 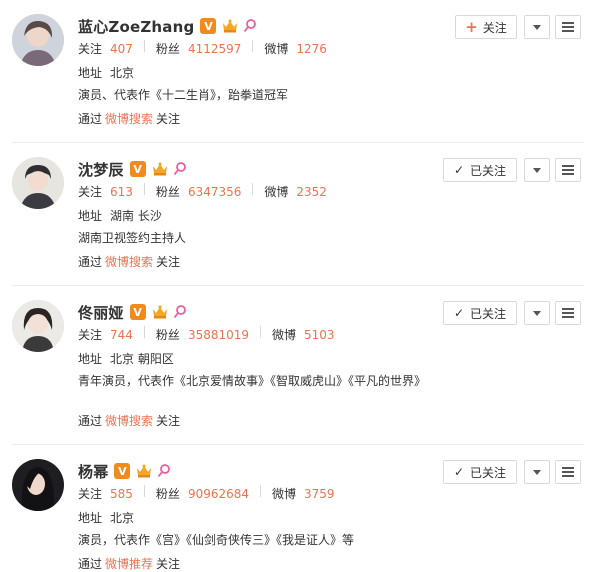 I want to click on stats-row: 关注 585 粉丝 90962684 微博 3759, so click(x=206, y=493).